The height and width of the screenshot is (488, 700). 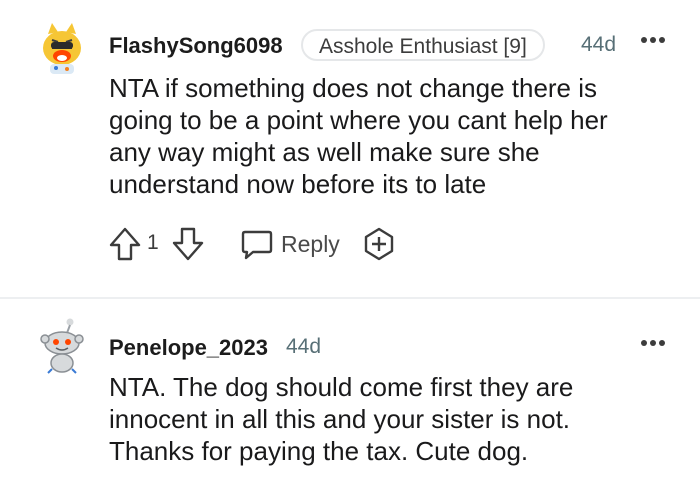 What do you see at coordinates (196, 46) in the screenshot?
I see `username: FlashySong6098` at bounding box center [196, 46].